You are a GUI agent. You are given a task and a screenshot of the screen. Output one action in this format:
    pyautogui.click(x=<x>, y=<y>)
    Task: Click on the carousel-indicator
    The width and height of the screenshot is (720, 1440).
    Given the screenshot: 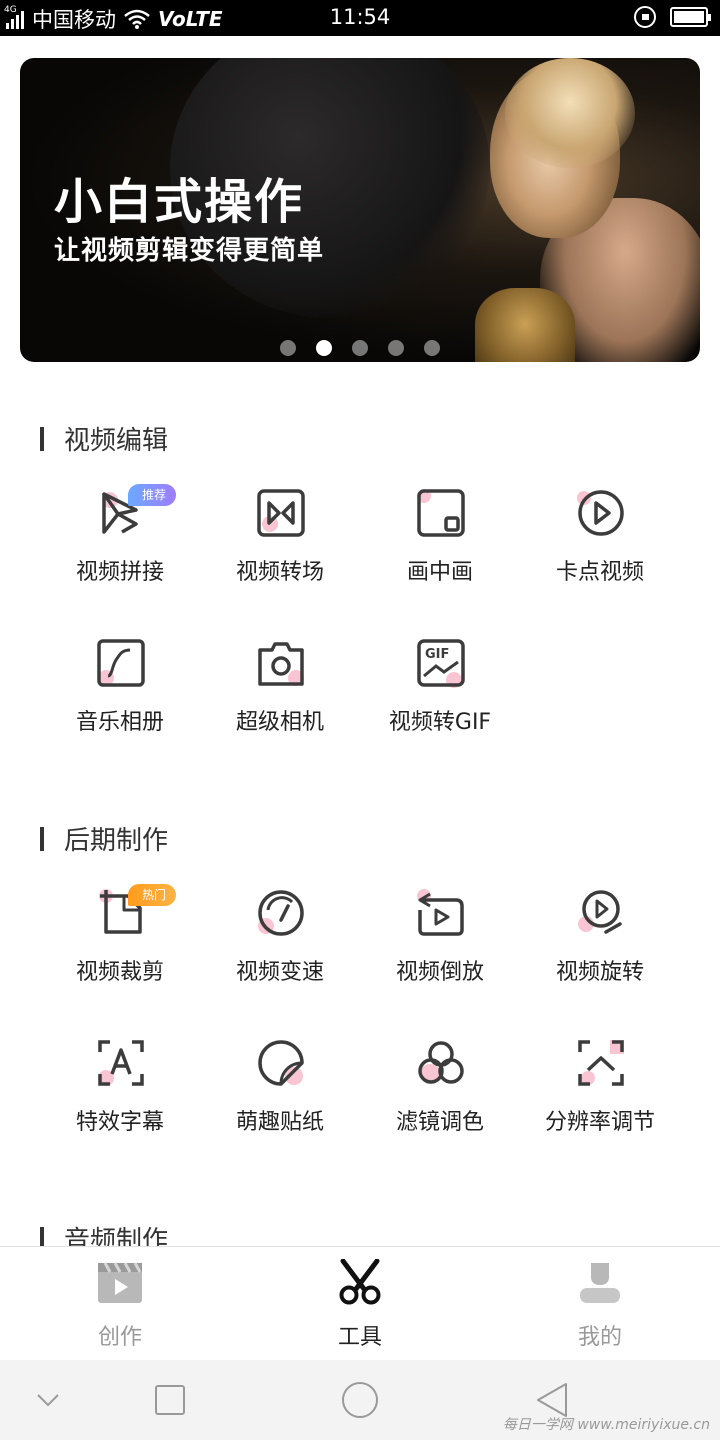 What is the action you would take?
    pyautogui.click(x=360, y=348)
    